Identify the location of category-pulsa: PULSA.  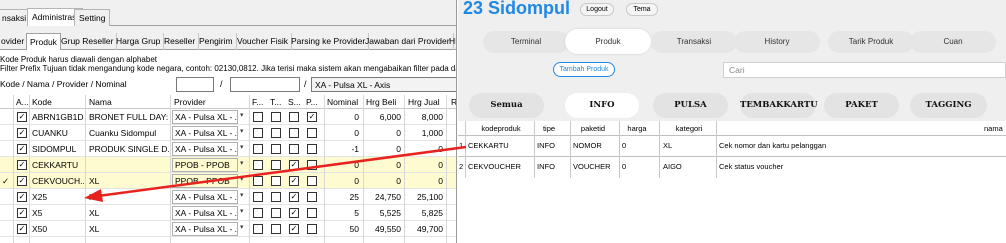
(690, 105).